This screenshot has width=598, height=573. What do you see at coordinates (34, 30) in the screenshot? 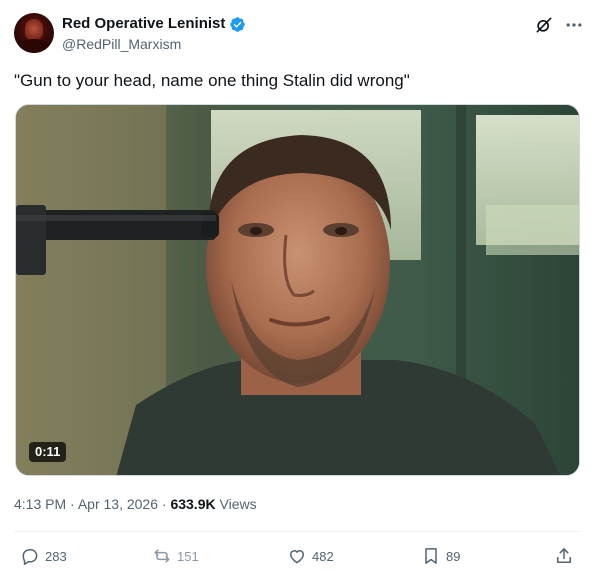
I see `avatar-face` at bounding box center [34, 30].